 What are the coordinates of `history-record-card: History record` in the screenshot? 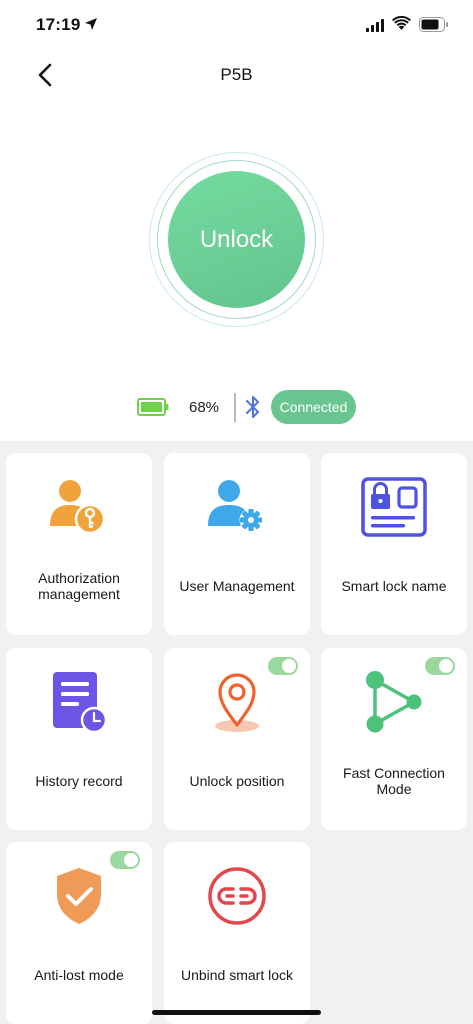 It's located at (79, 739).